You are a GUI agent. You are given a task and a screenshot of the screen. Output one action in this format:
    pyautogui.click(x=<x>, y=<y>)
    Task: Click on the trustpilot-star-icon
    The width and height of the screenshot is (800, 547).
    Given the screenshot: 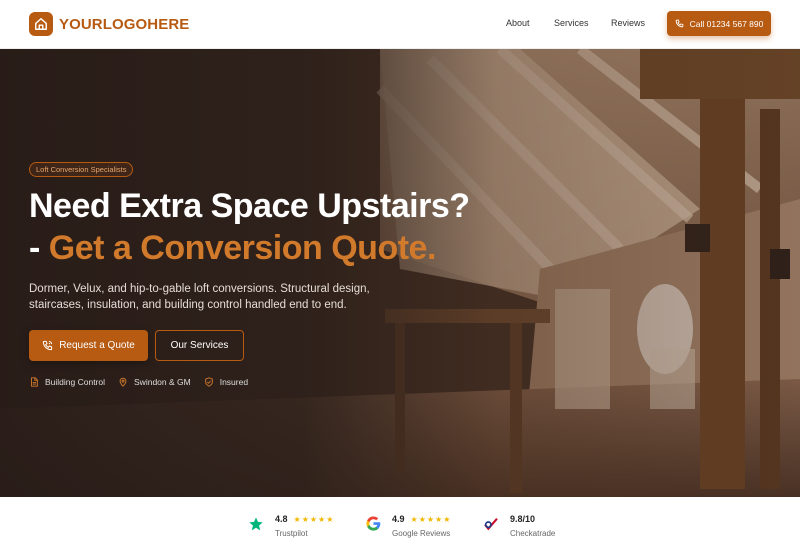 What is the action you would take?
    pyautogui.click(x=256, y=524)
    